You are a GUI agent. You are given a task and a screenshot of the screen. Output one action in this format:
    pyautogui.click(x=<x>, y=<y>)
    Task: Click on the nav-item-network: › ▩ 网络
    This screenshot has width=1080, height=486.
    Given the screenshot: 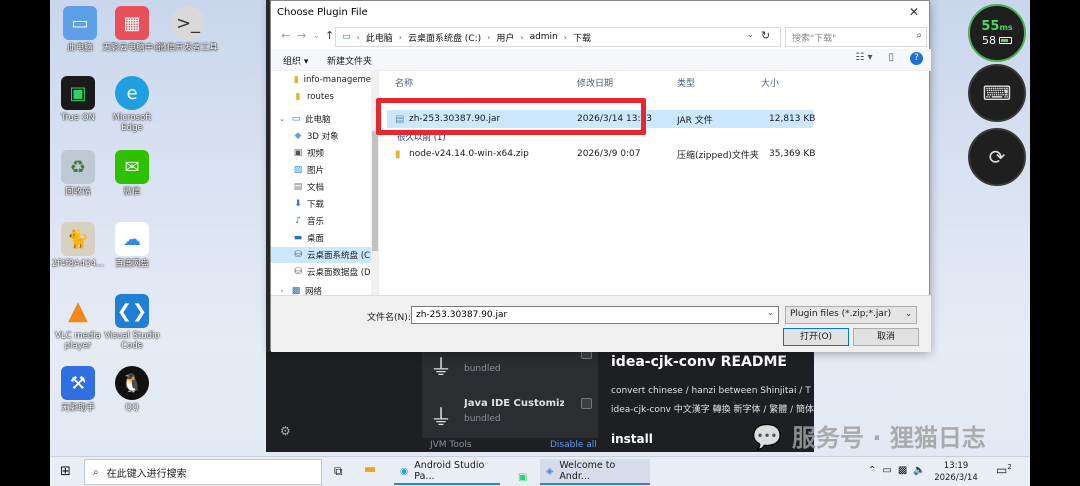 What is the action you would take?
    pyautogui.click(x=321, y=289)
    